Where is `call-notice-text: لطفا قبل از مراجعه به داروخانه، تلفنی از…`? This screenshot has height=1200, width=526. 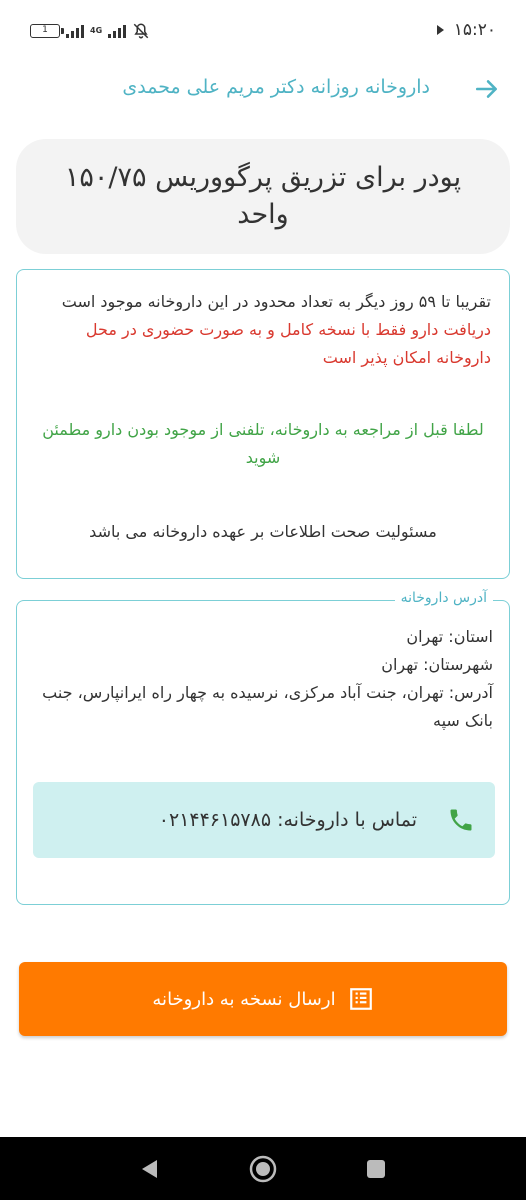 call-notice-text: لطفا قبل از مراجعه به داروخانه، تلفنی از… is located at coordinates (263, 443).